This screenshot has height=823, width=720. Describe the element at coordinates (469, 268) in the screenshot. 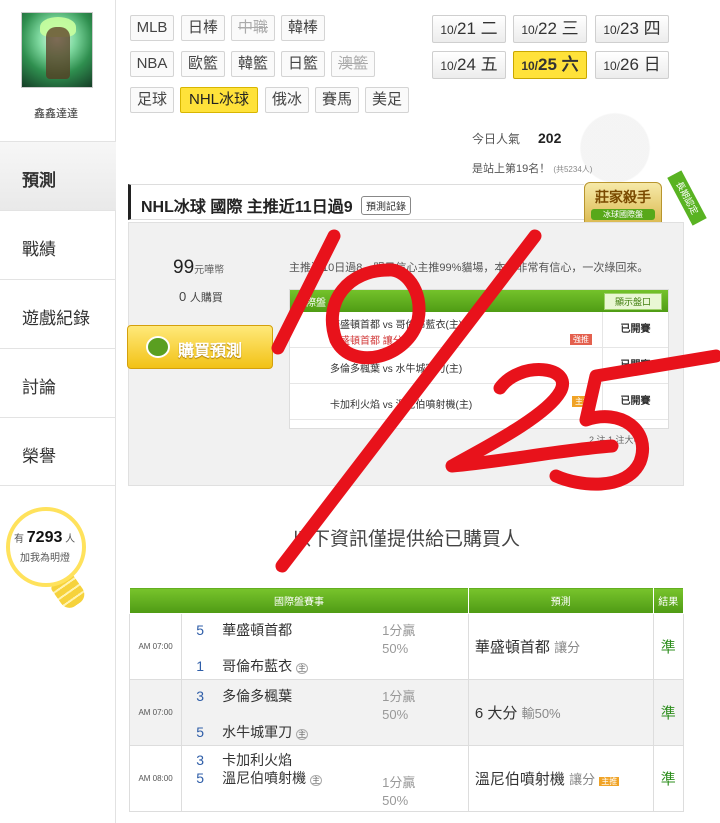

I see `prediction-summary: 主推近10日過8，明日信心主推99%貓場，本場非常有信心，一次綠回來。` at that location.